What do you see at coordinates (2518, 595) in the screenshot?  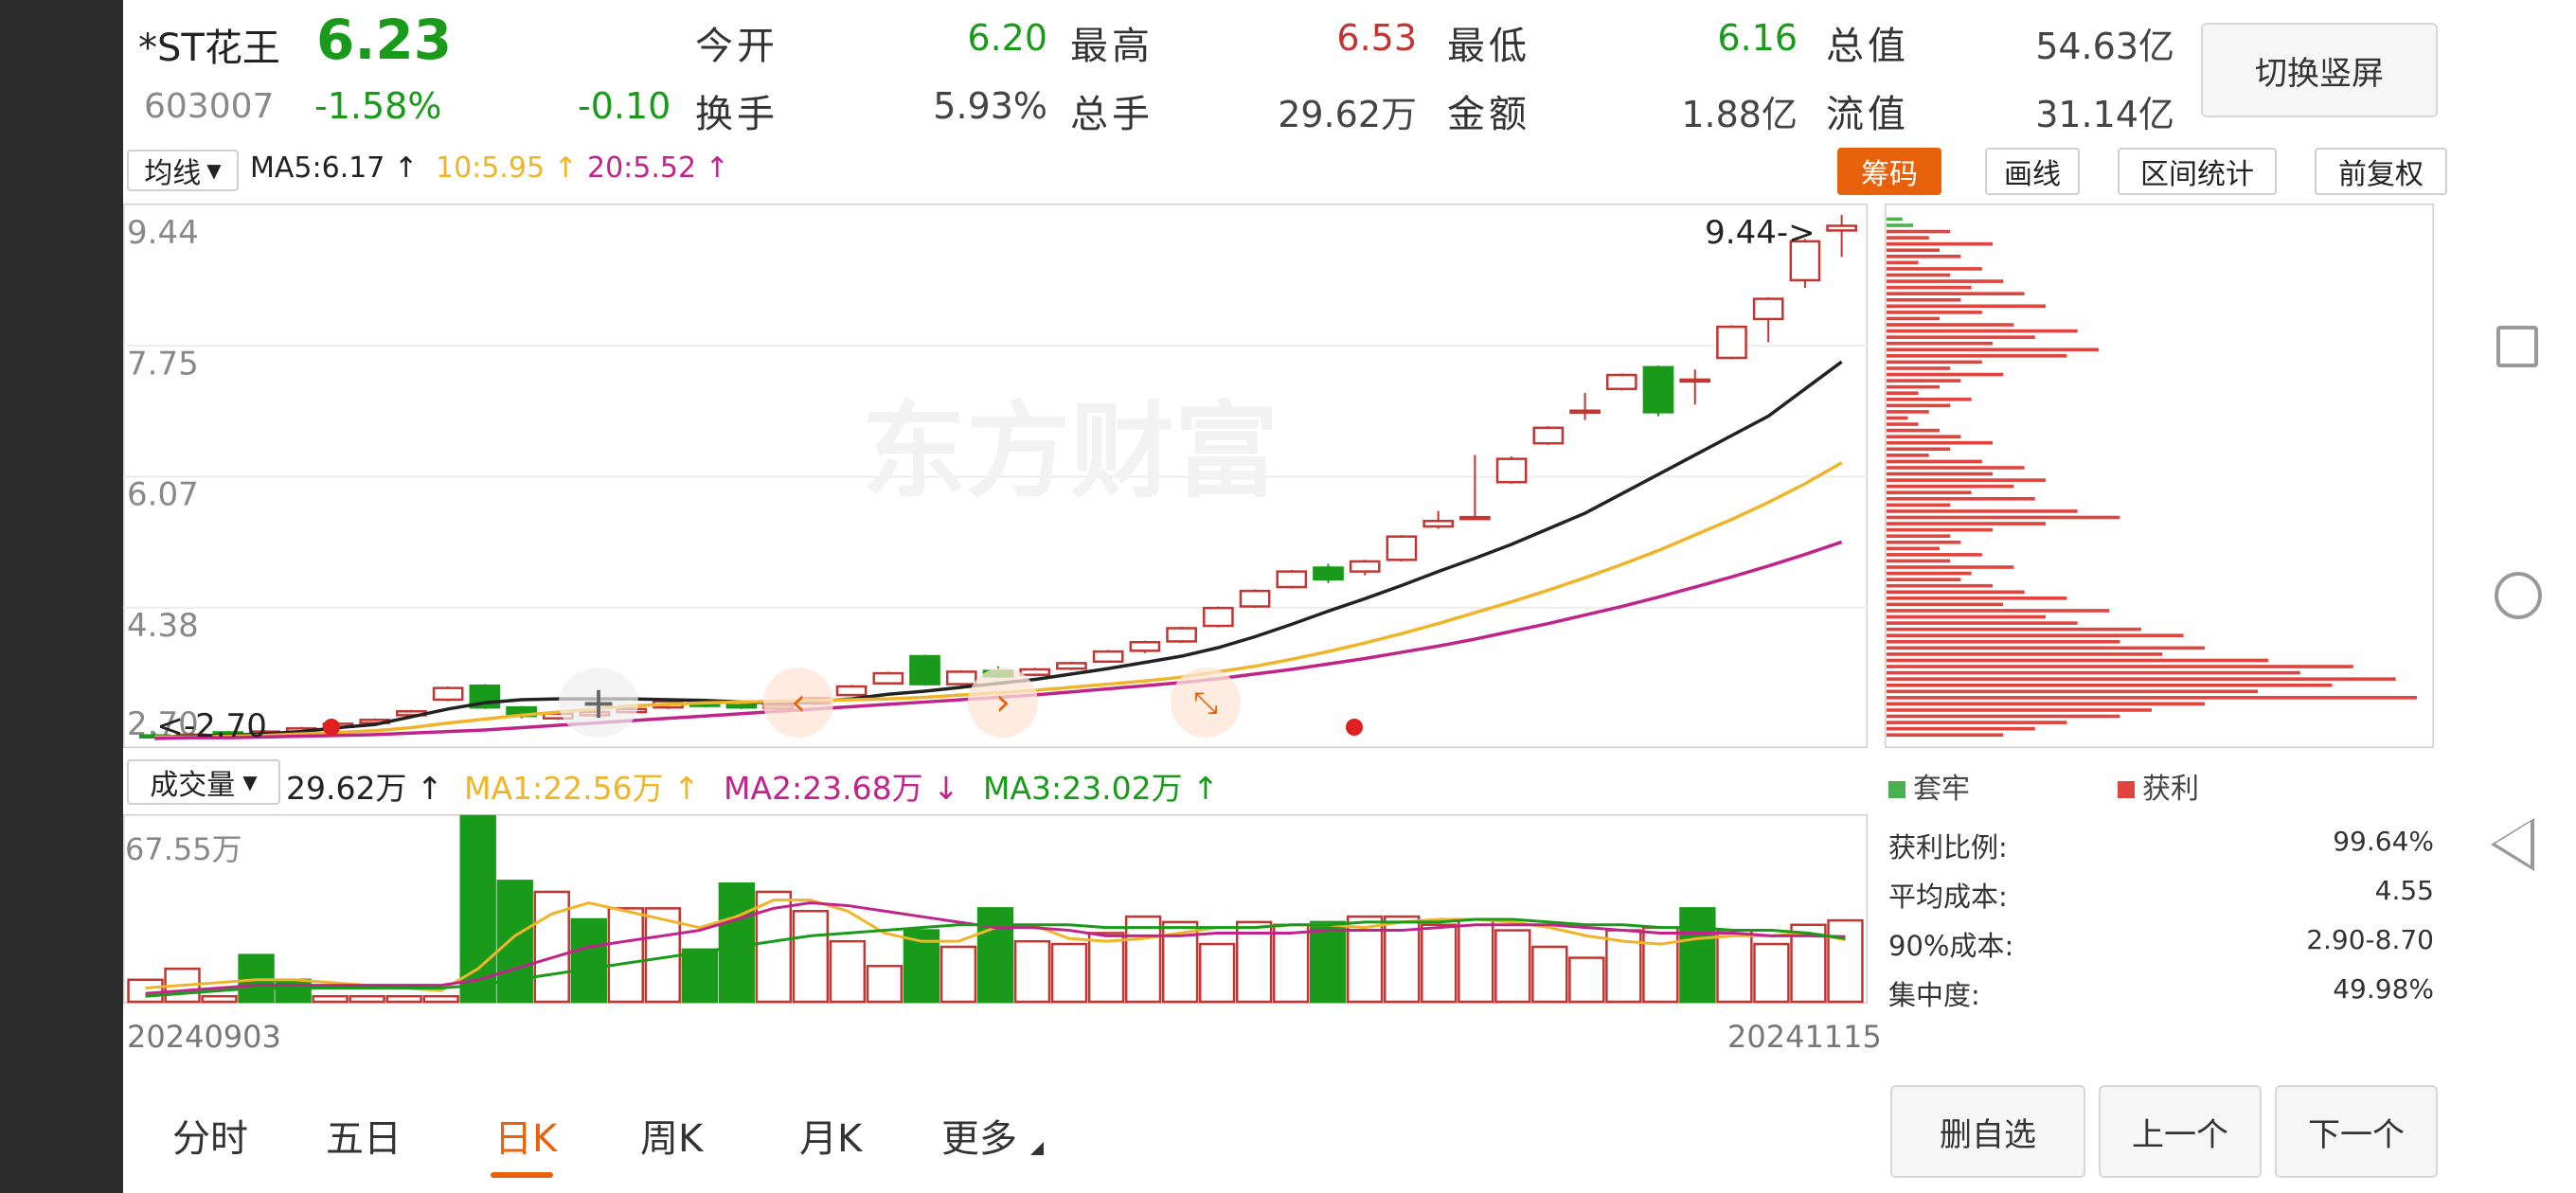 I see `home-icon` at bounding box center [2518, 595].